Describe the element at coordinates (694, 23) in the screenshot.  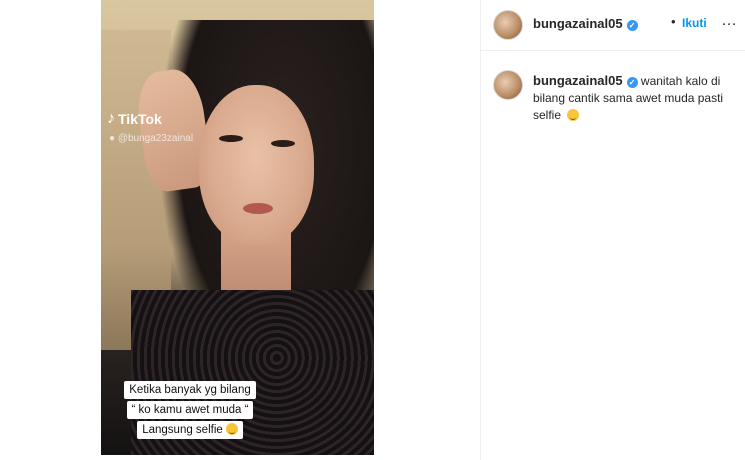
I see `follow-button: Ikuti` at that location.